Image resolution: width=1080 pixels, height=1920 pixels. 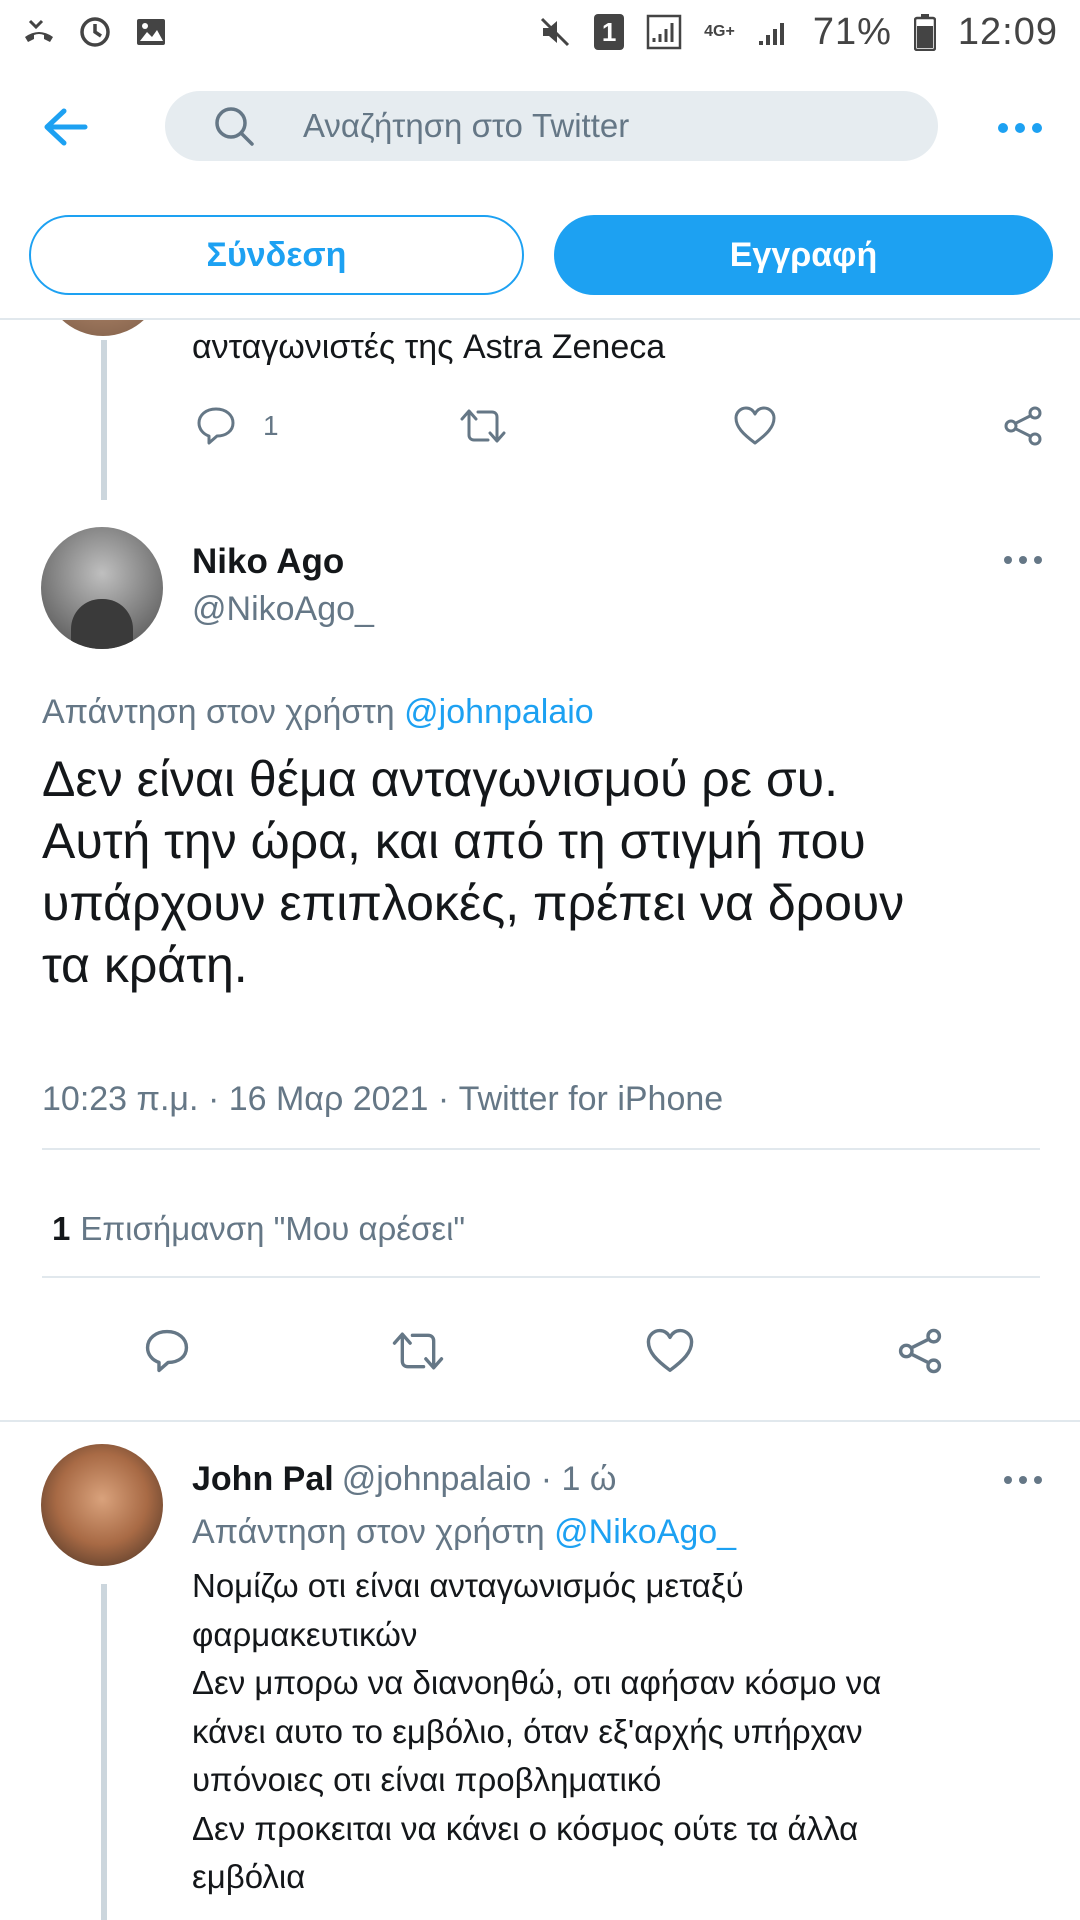 I want to click on tweet-time: 1 ώ, so click(x=588, y=1479).